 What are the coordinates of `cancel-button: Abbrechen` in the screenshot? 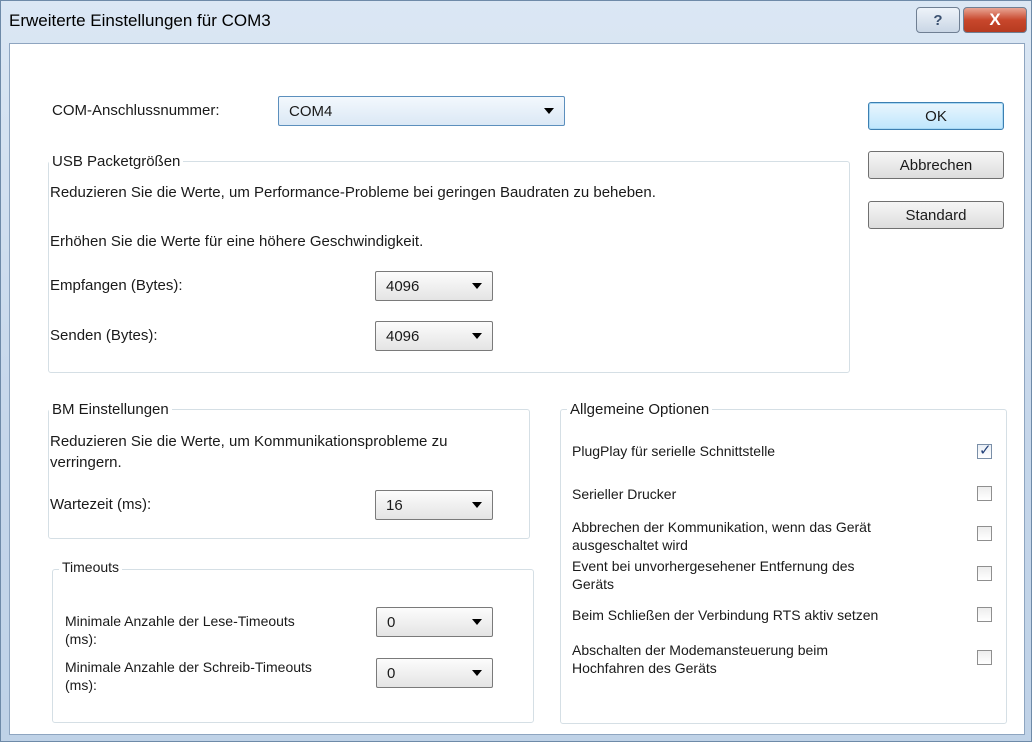 It's located at (936, 165).